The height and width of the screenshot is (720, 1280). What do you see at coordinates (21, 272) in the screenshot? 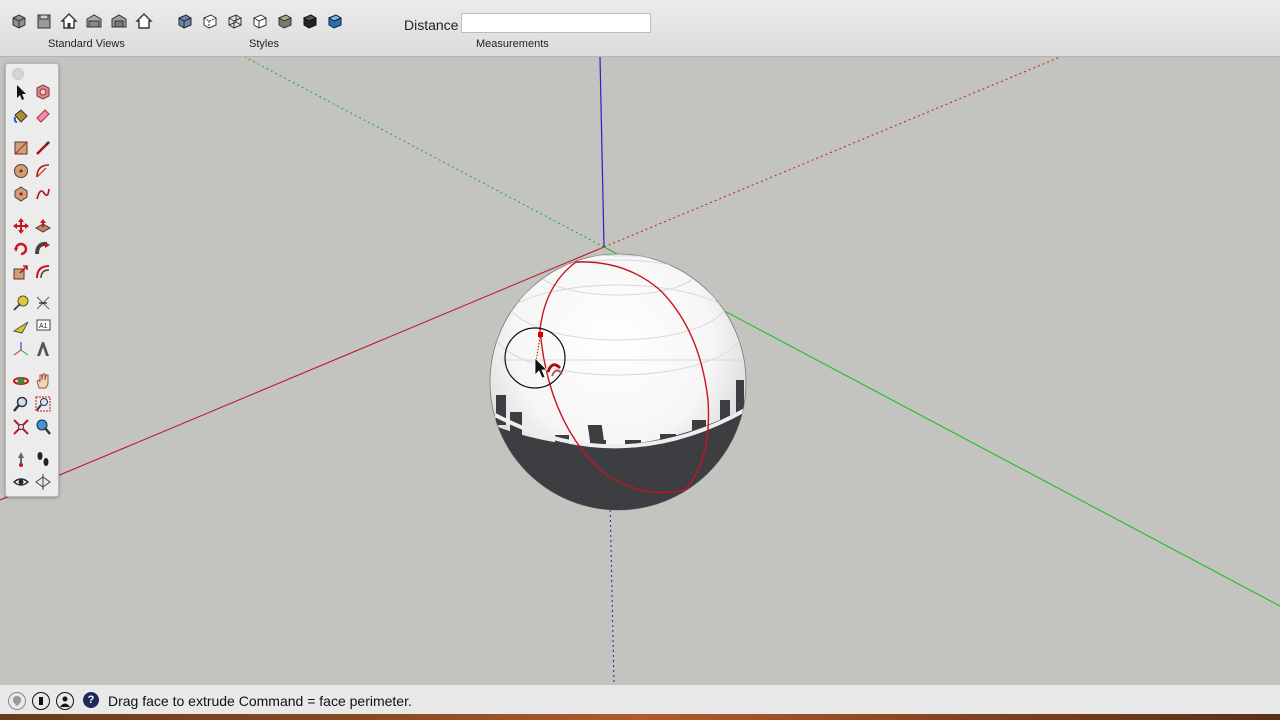
I see `scale-tool-icon` at bounding box center [21, 272].